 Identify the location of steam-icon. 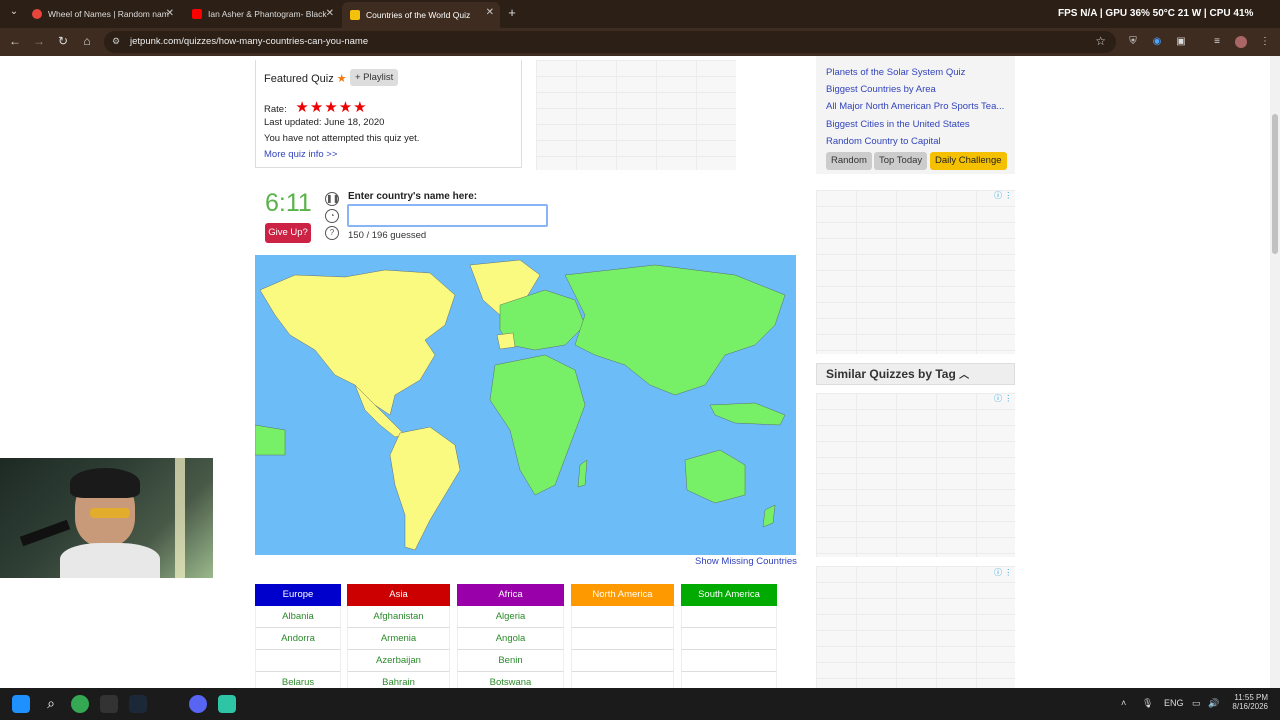
(138, 704).